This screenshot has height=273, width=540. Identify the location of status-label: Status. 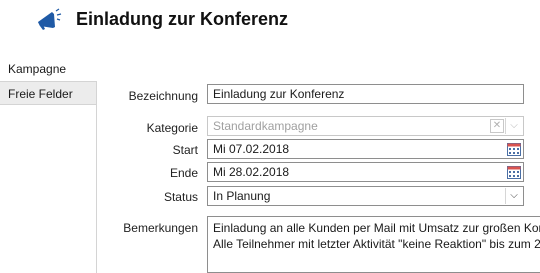
(180, 197).